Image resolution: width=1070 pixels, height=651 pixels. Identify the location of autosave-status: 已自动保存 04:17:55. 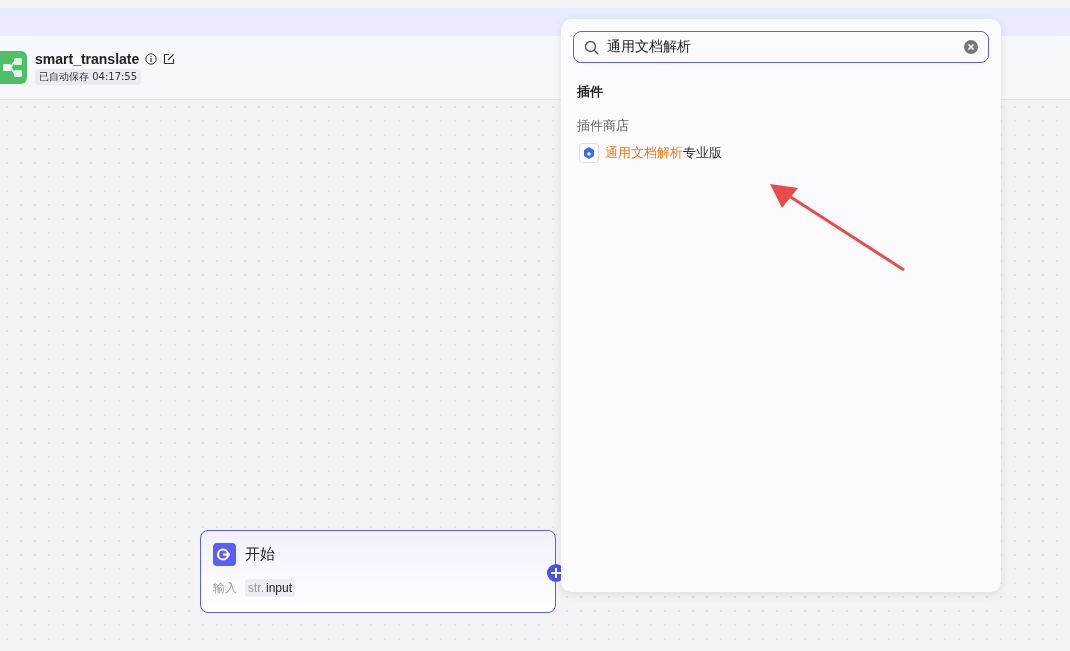
(88, 76).